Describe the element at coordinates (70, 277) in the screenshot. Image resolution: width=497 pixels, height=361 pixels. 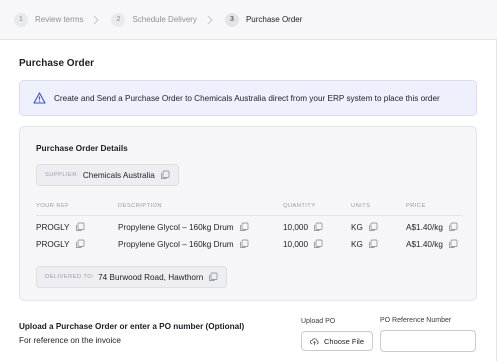
I see `delivered-to-label: DELIVERED TO:` at that location.